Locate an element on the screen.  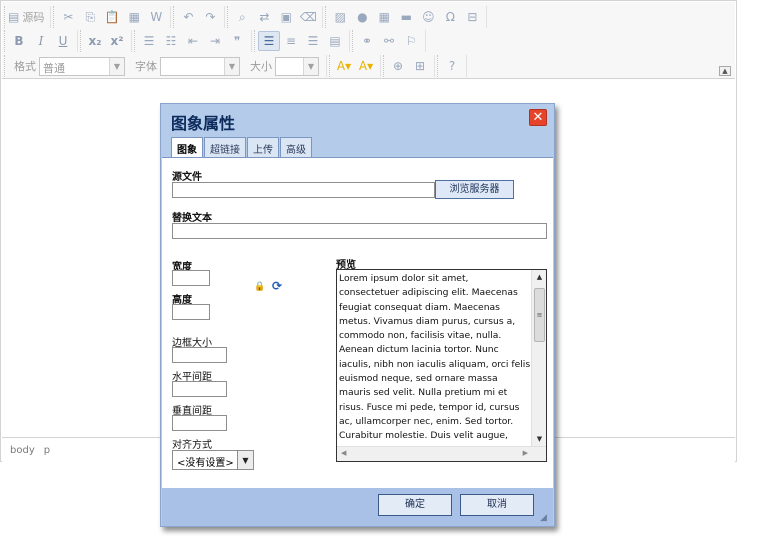
special-char-button: Ω is located at coordinates (450, 17).